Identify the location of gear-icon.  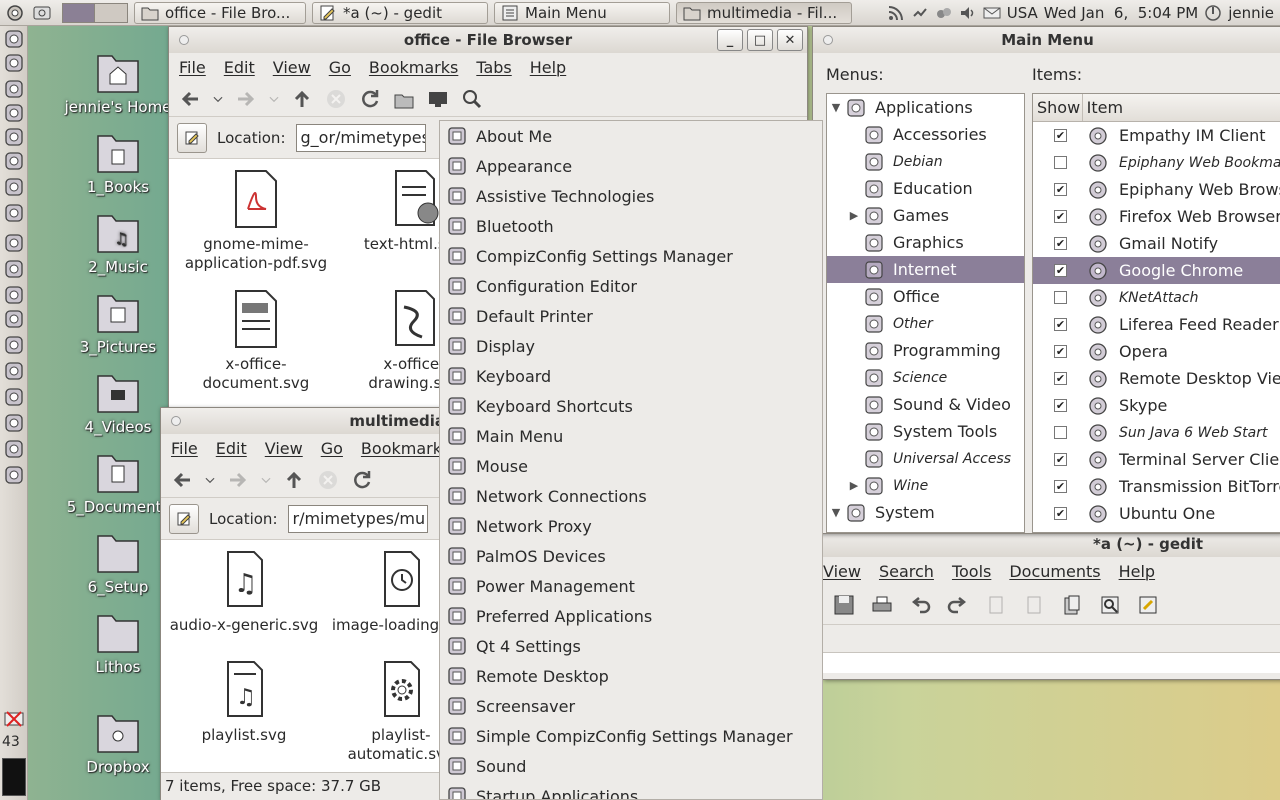
(14, 39).